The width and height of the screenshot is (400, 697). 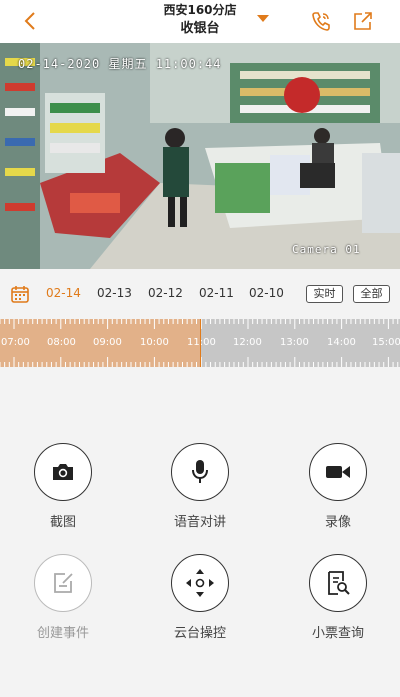 What do you see at coordinates (107, 342) in the screenshot?
I see `timeline-hour-label: 09:00` at bounding box center [107, 342].